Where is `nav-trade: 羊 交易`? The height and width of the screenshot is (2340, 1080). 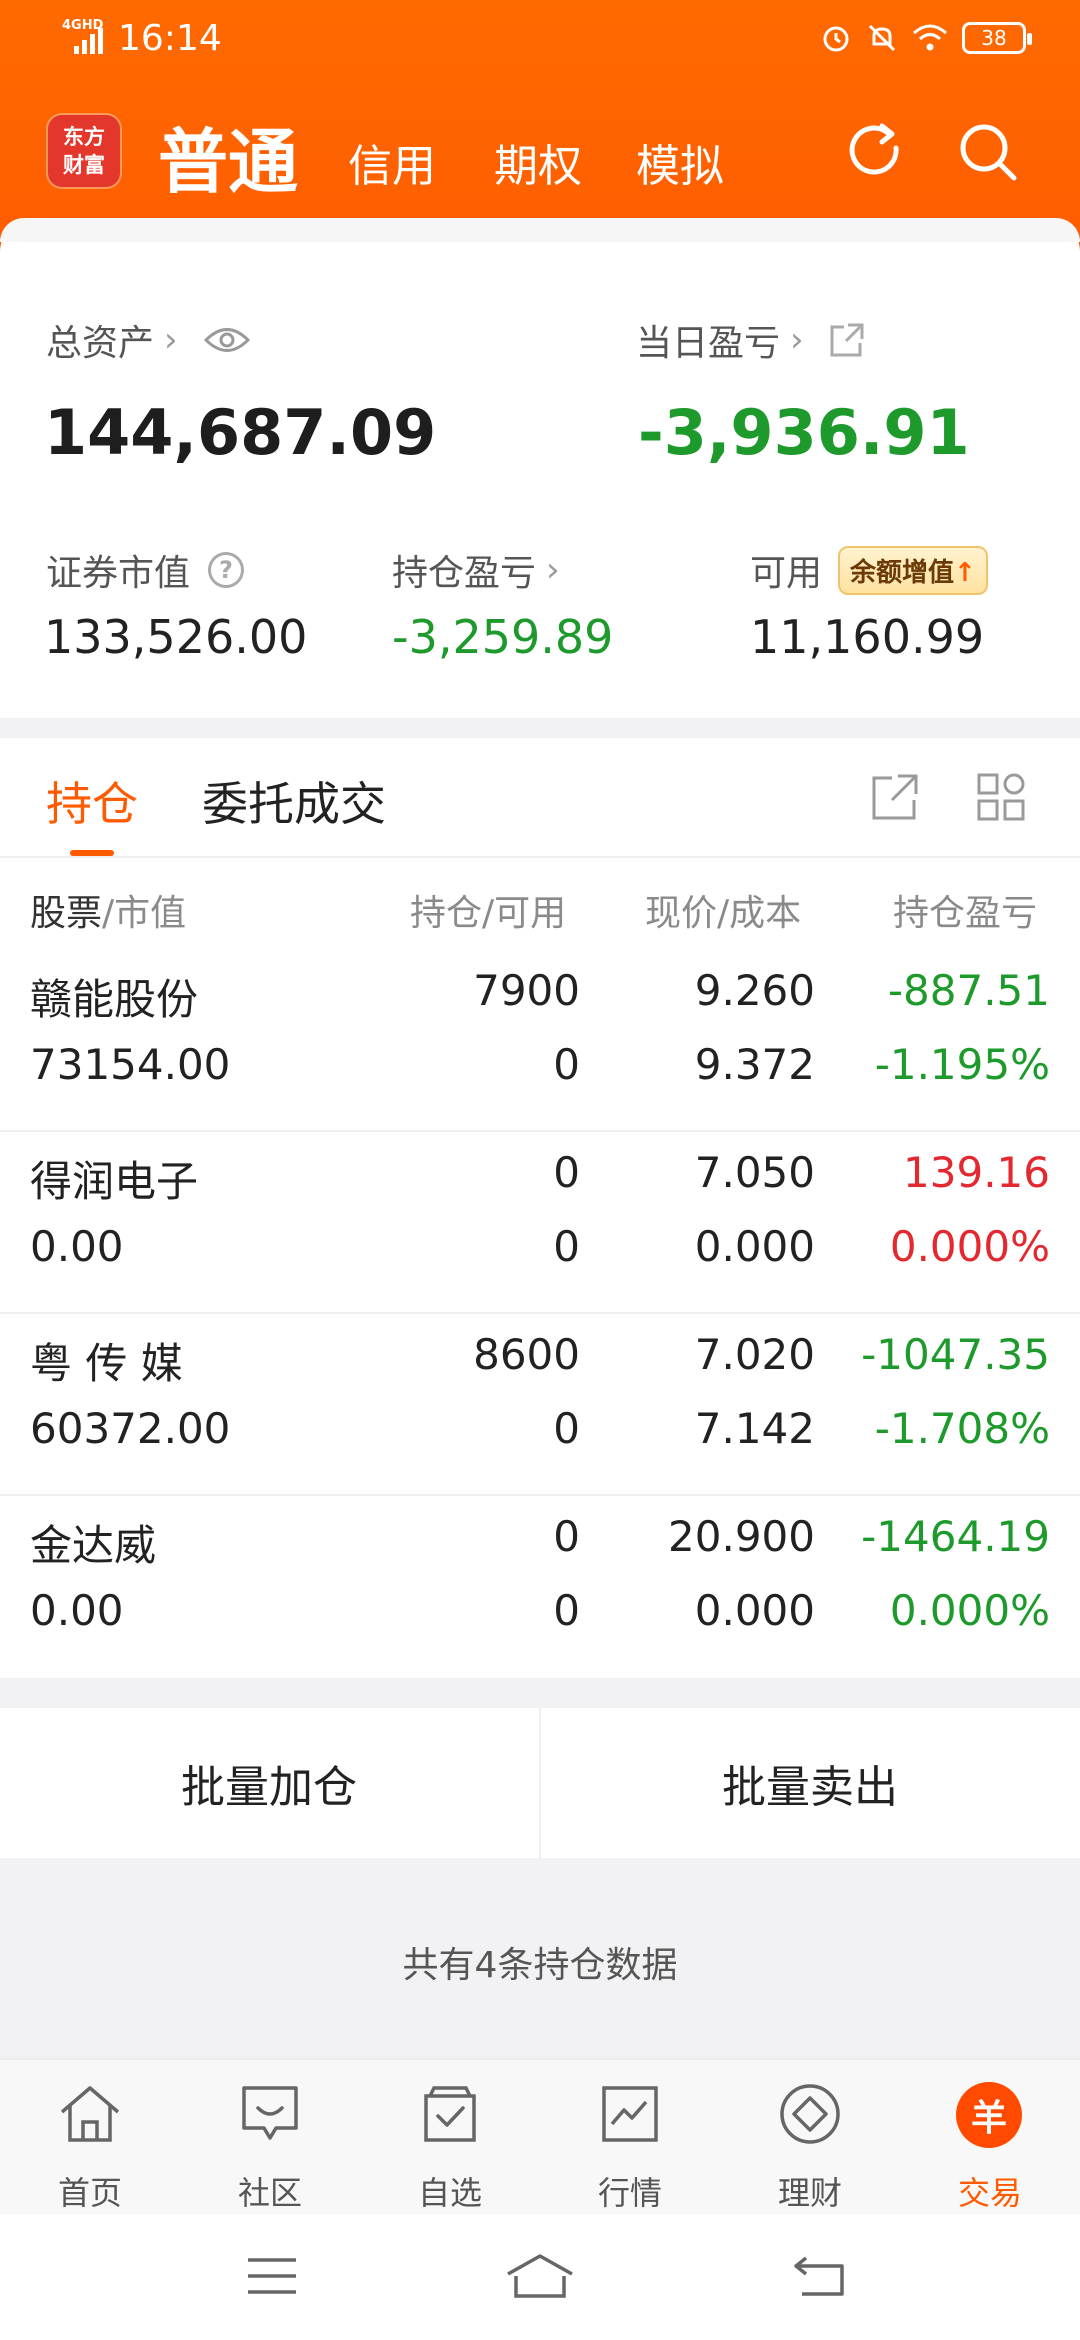
nav-trade: 羊 交易 is located at coordinates (990, 2138).